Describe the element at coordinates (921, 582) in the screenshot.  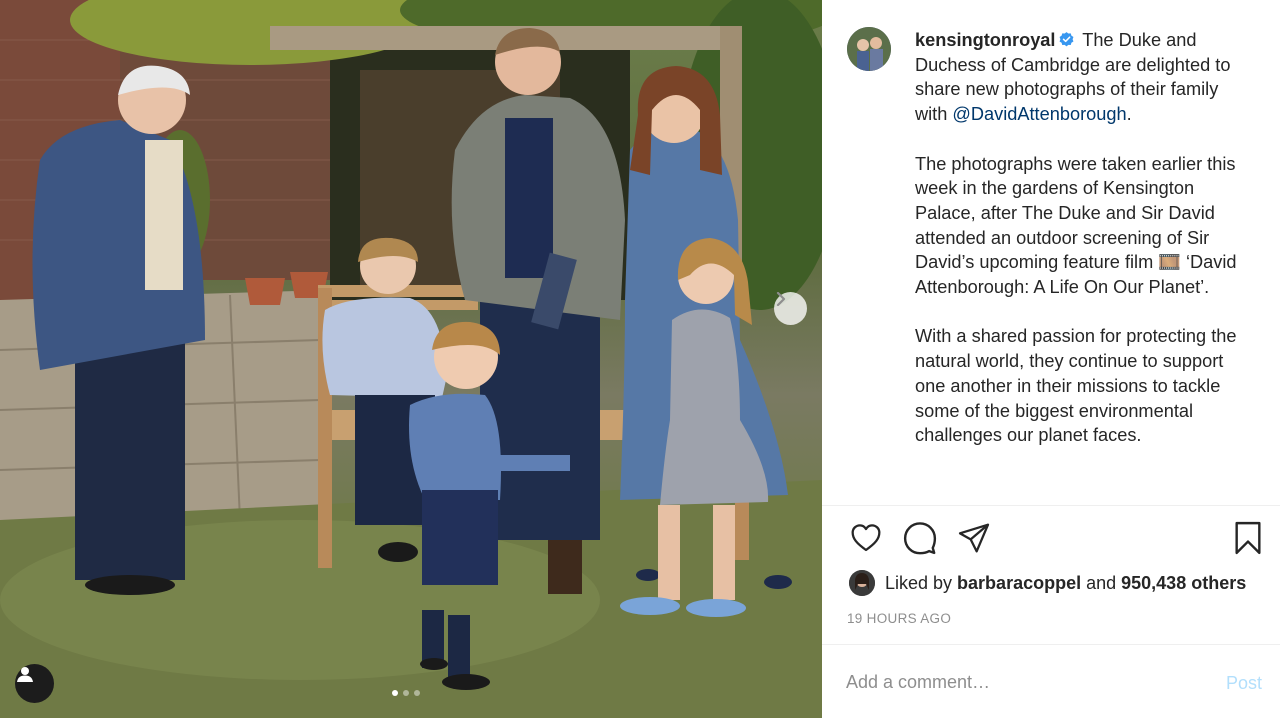
I see `likes-prefix: Liked by` at that location.